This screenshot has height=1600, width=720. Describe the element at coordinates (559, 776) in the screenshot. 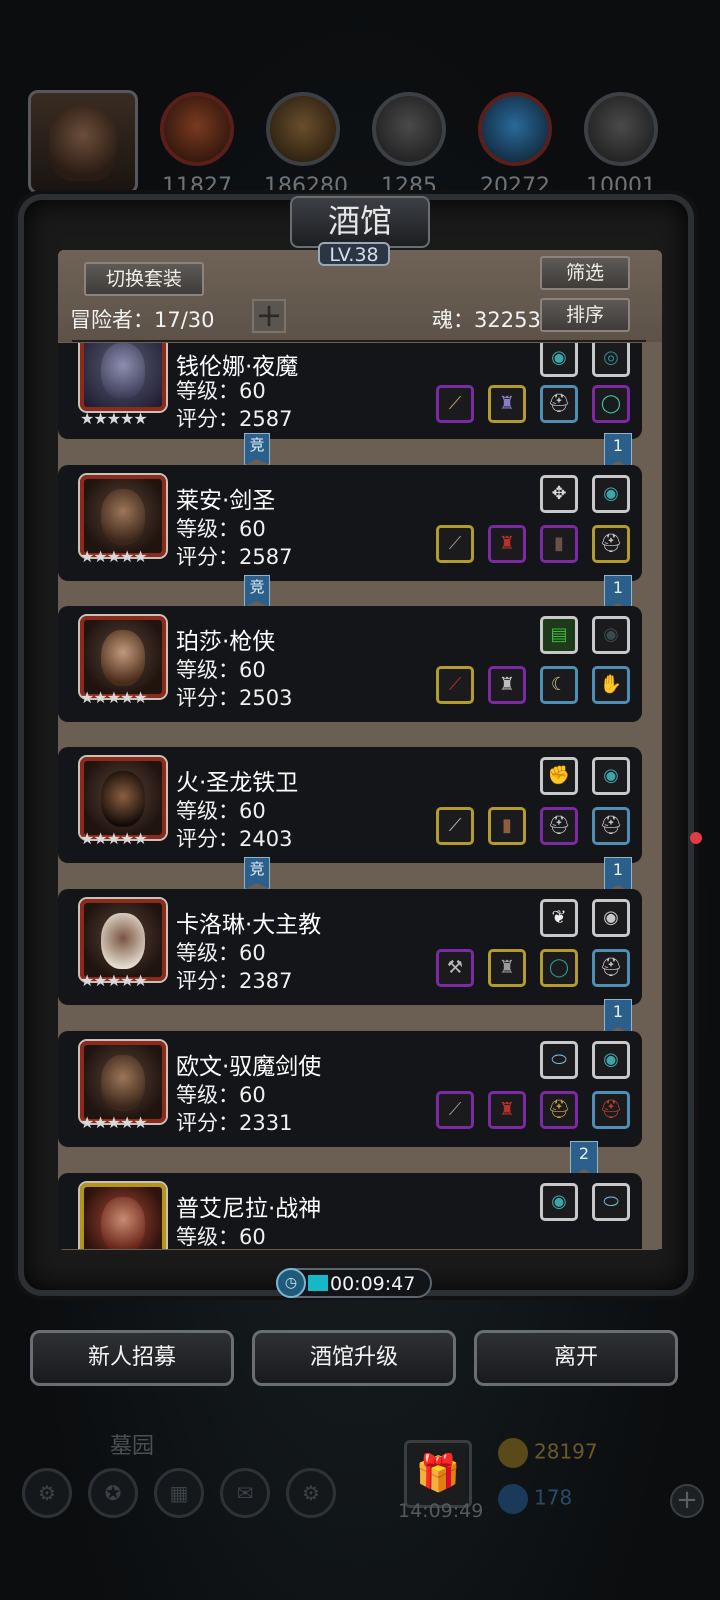

I see `gauntlet-slot: ✊` at that location.